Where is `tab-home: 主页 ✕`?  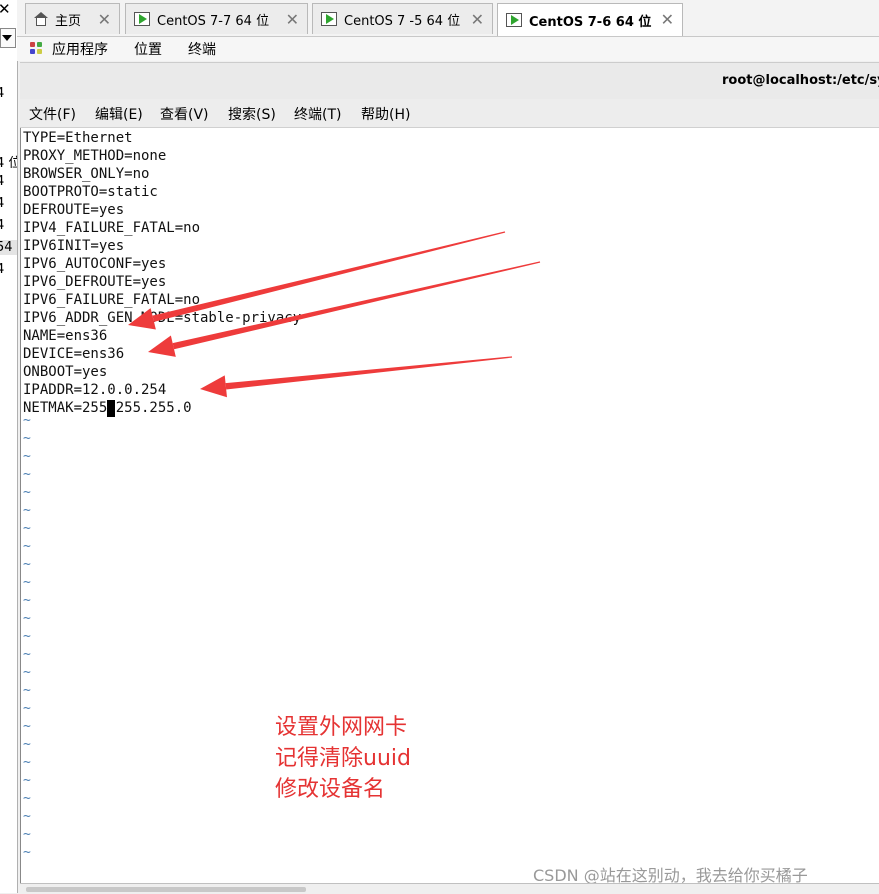 tab-home: 主页 ✕ is located at coordinates (72, 18).